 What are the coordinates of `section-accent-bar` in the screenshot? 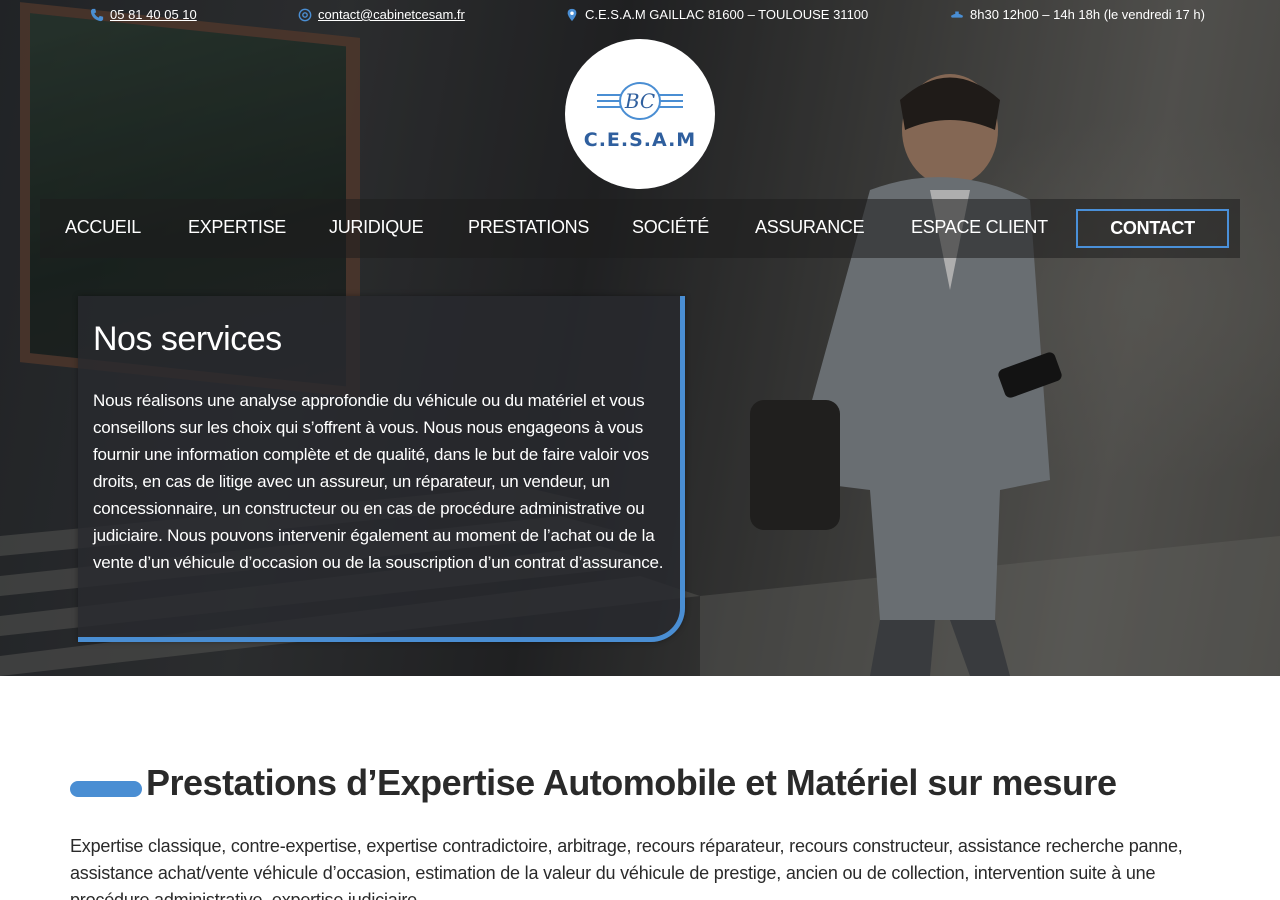 It's located at (106, 789).